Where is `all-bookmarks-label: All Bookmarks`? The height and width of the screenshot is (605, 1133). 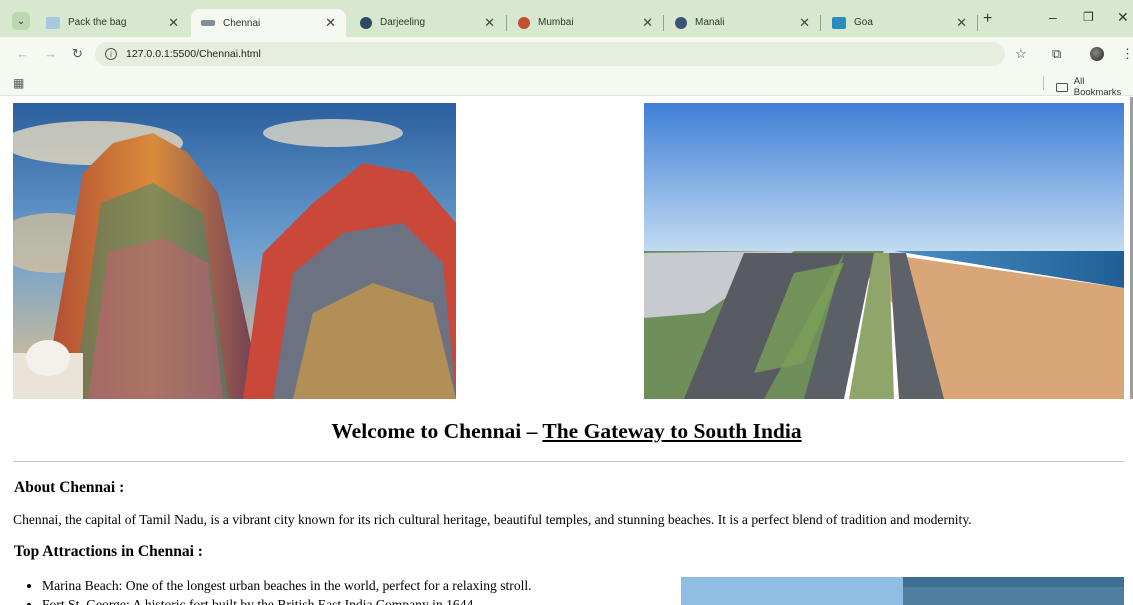 all-bookmarks-label: All Bookmarks is located at coordinates (1097, 87).